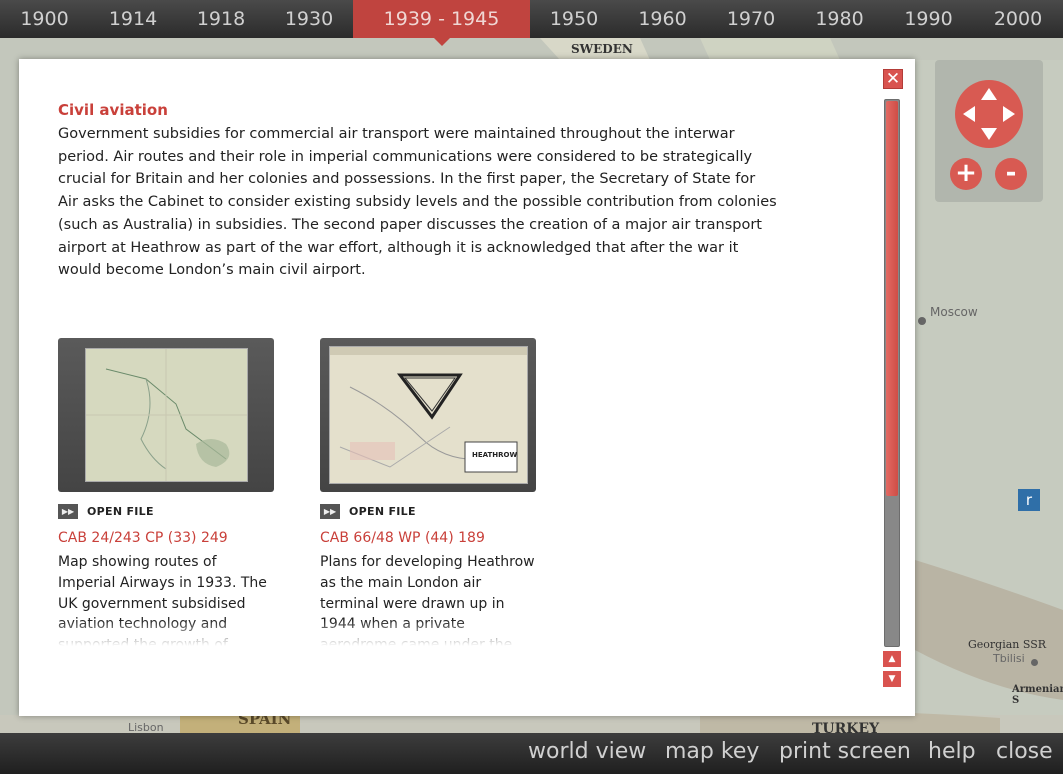 Image resolution: width=1063 pixels, height=774 pixels. Describe the element at coordinates (402, 538) in the screenshot. I see `document-reference-link: CAB 66/48 WP (44) 189` at that location.